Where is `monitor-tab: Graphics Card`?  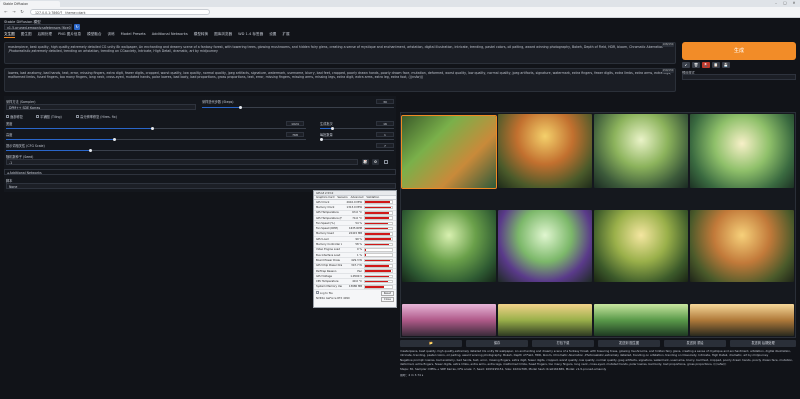
monitor-tab: Graphics Card is located at coordinates (325, 197).